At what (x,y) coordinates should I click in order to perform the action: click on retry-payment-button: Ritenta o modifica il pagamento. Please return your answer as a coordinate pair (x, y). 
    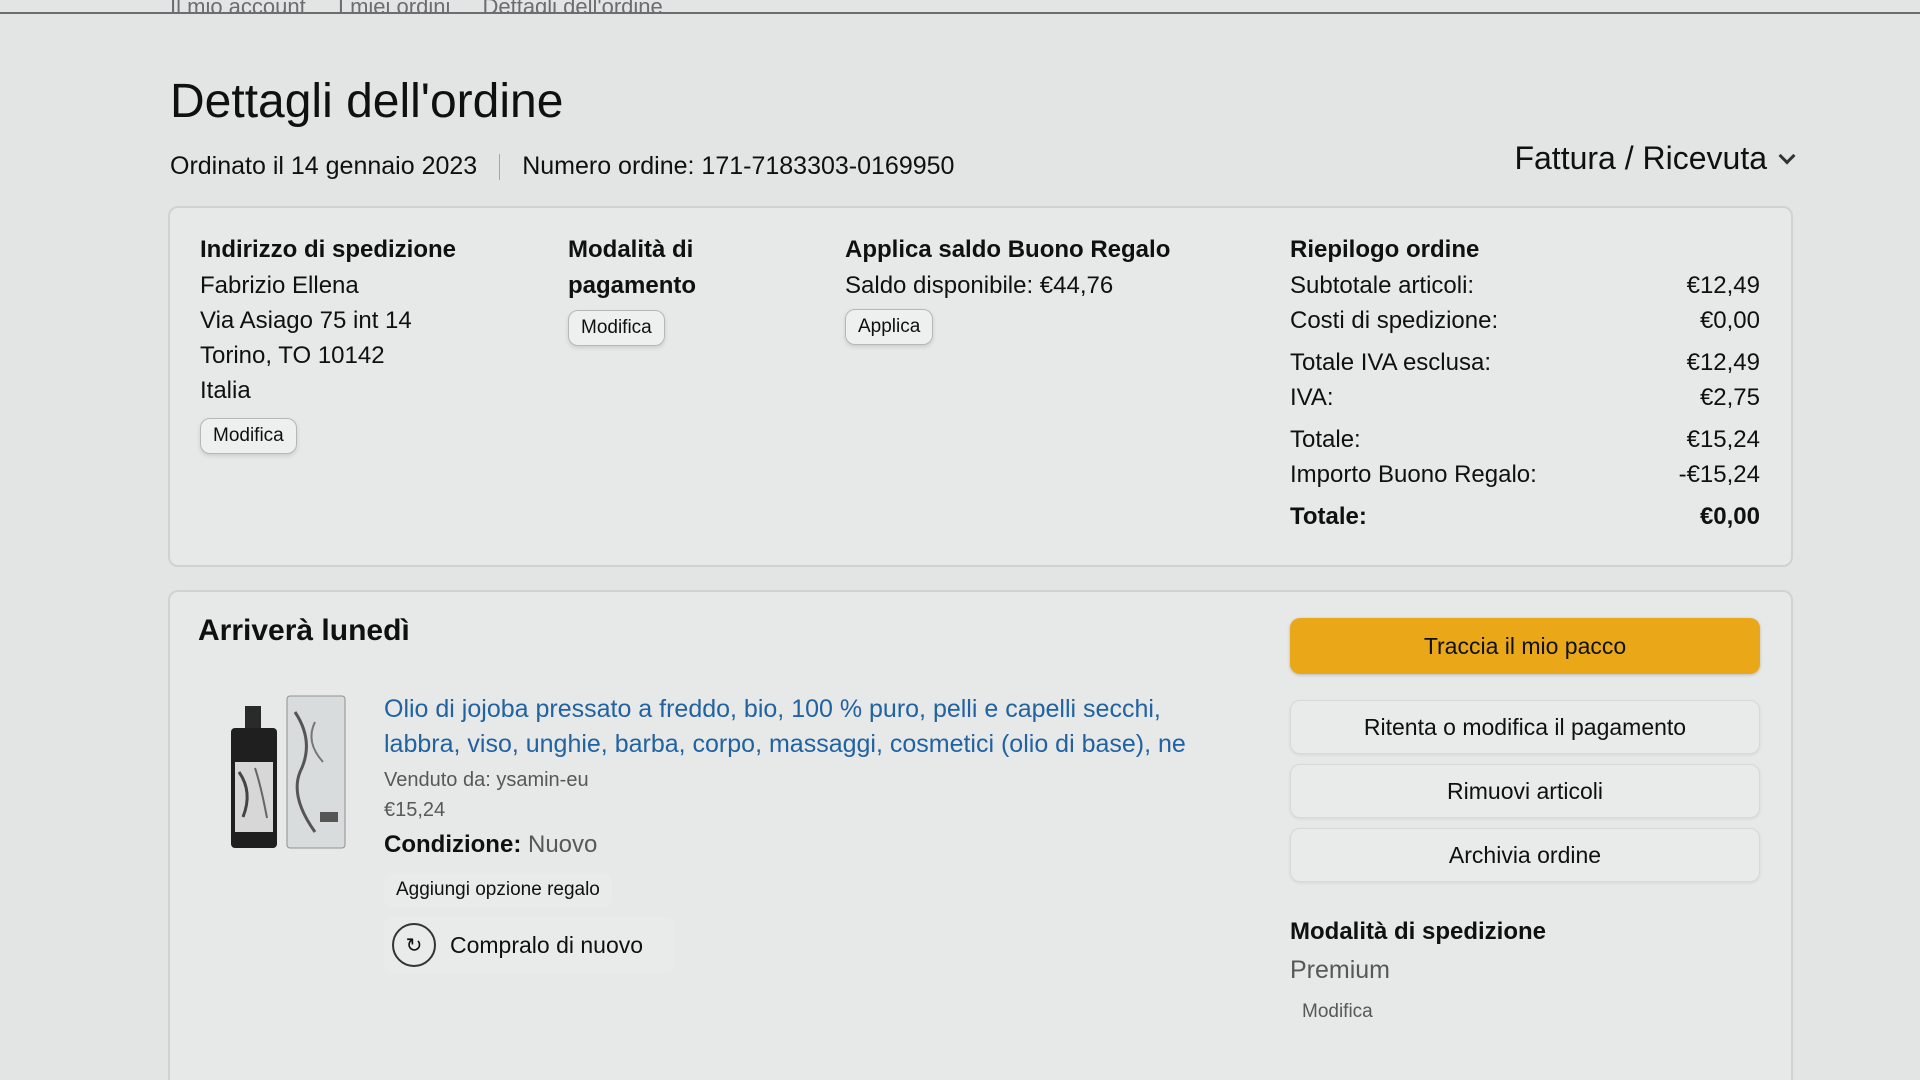
    Looking at the image, I should click on (1525, 727).